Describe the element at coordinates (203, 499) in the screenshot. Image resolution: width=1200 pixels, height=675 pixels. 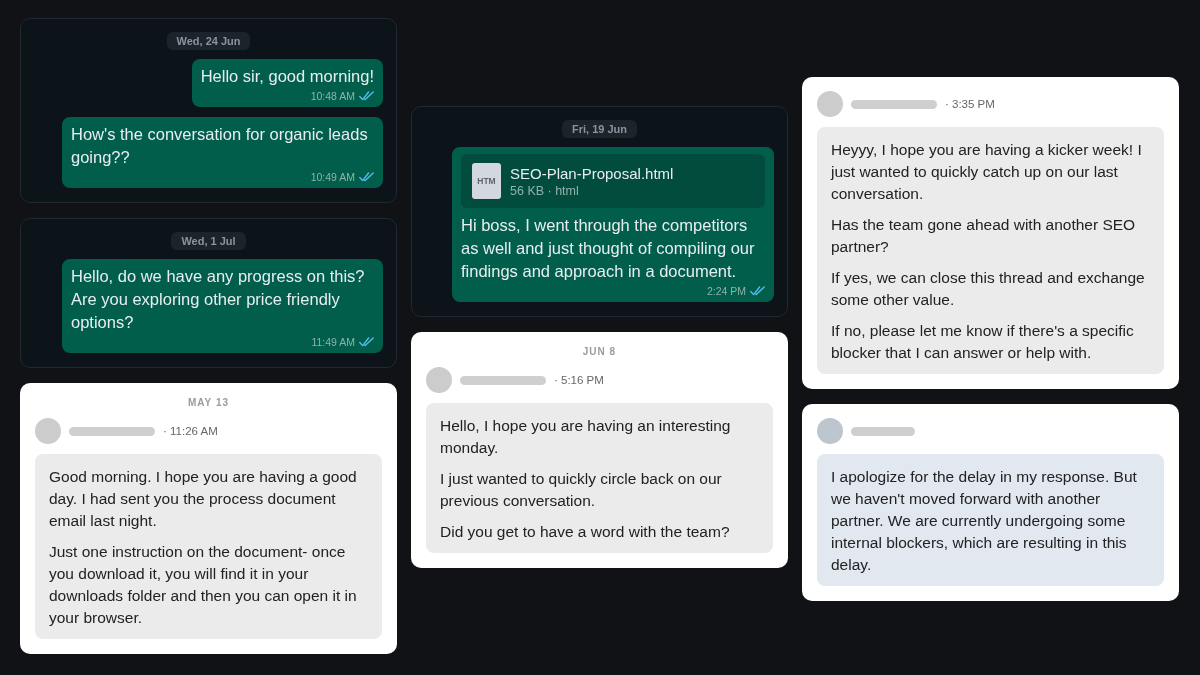
I see `message-text: Good morning. I hope you are having a good day. I had sent you the process document email last night.` at that location.